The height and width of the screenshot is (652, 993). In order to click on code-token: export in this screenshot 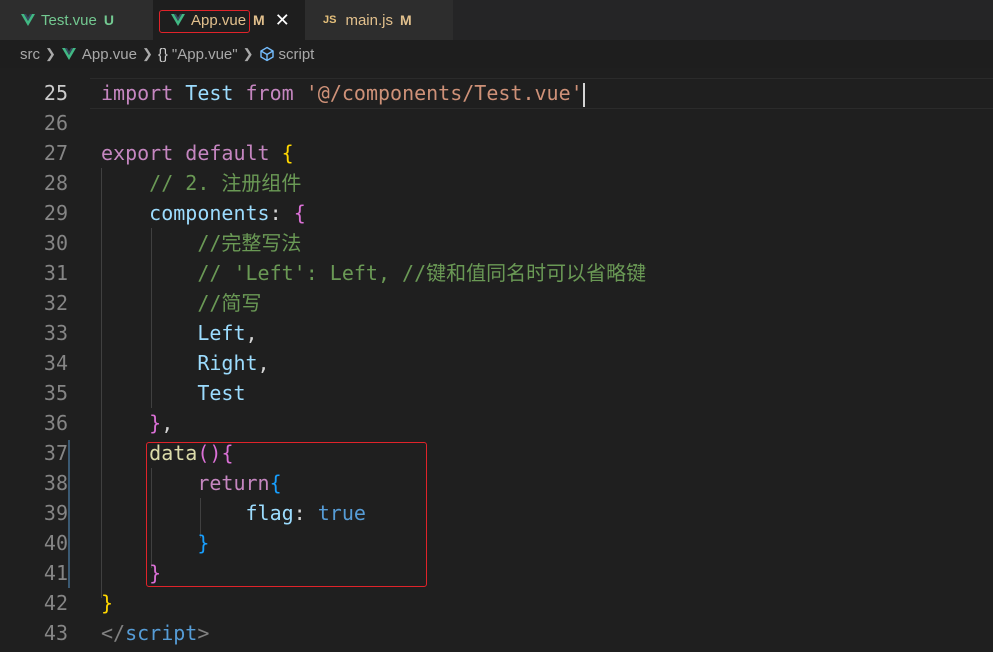, I will do `click(137, 153)`.